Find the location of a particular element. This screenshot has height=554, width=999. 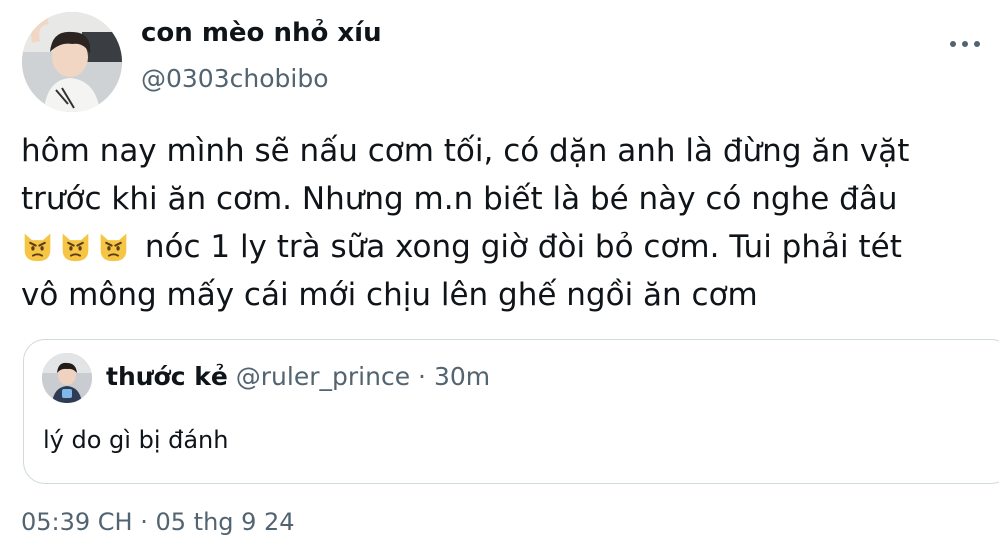

quoted-time: 30m is located at coordinates (462, 376).